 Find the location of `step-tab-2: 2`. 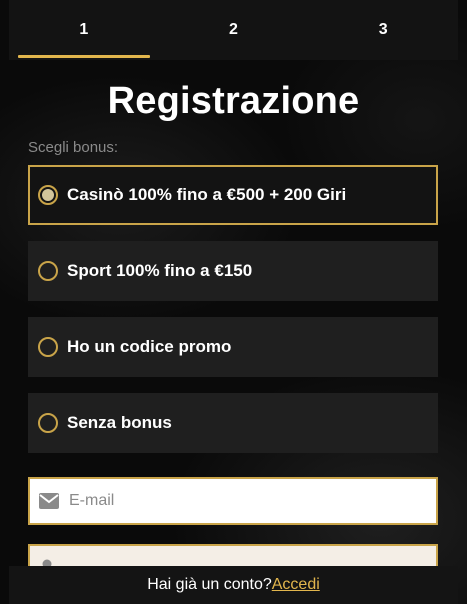

step-tab-2: 2 is located at coordinates (234, 30).